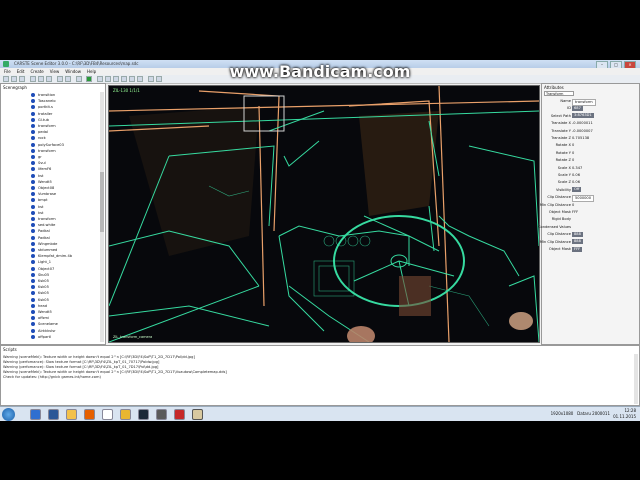 This screenshot has height=480, width=640. I want to click on attribute-value: 0.705138, so click(580, 138).